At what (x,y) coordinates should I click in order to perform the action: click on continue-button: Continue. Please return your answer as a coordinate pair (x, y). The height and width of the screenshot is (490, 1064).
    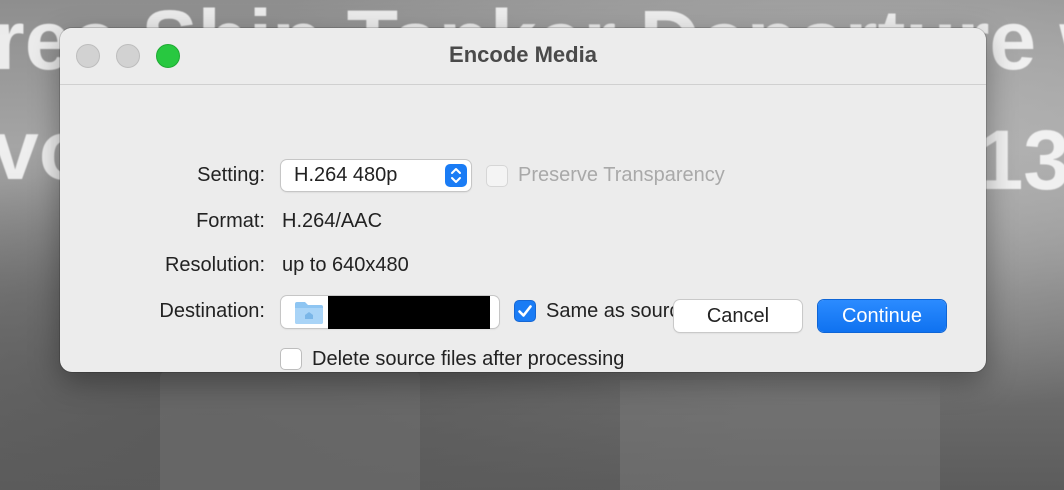
    Looking at the image, I should click on (882, 316).